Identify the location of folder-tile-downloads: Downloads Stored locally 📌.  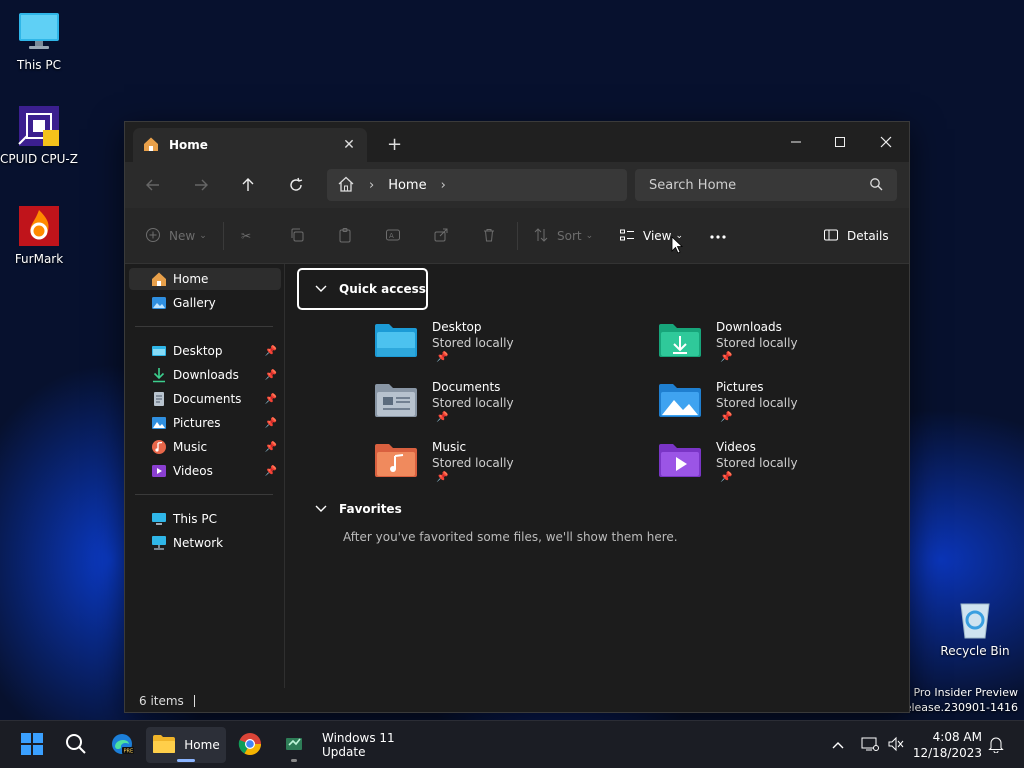
(783, 346).